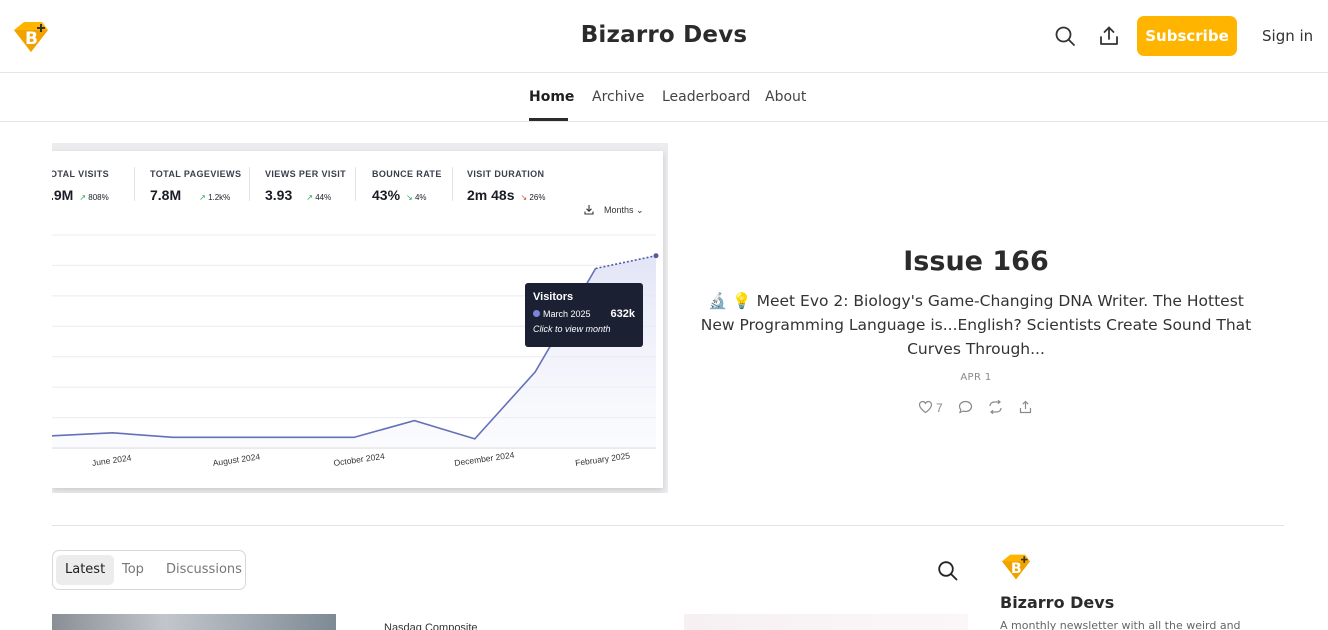  I want to click on site-header: B Bizarro Devs Subscribe Sign in, so click(664, 36).